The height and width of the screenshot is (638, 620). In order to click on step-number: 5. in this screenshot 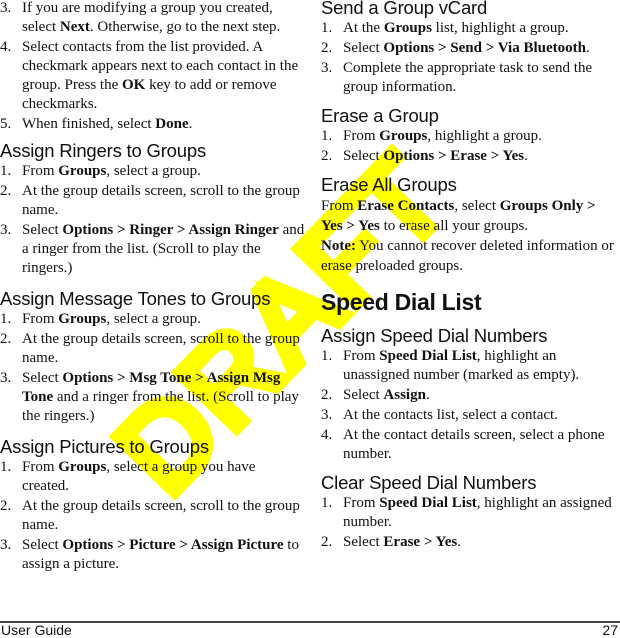, I will do `click(6, 124)`.